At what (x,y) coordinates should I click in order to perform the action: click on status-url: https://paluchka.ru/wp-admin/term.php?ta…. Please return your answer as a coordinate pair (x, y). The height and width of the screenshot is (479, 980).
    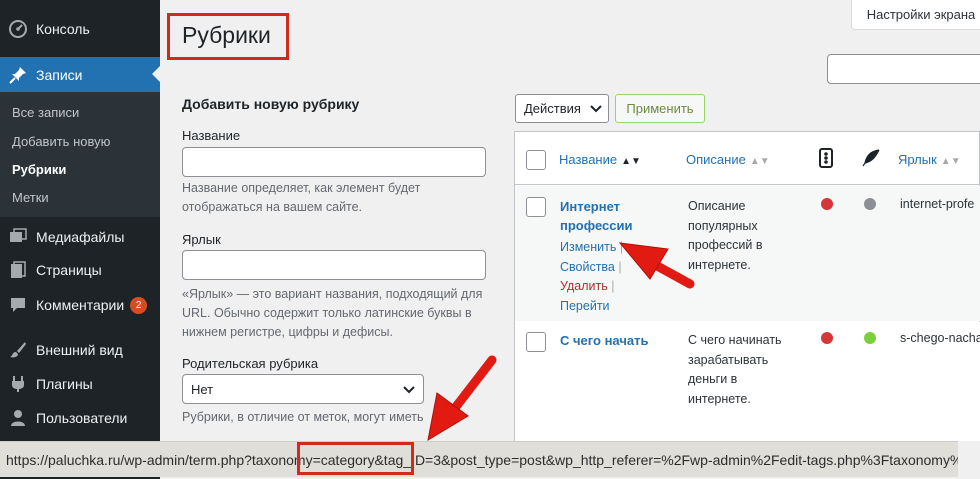
    Looking at the image, I should click on (482, 459).